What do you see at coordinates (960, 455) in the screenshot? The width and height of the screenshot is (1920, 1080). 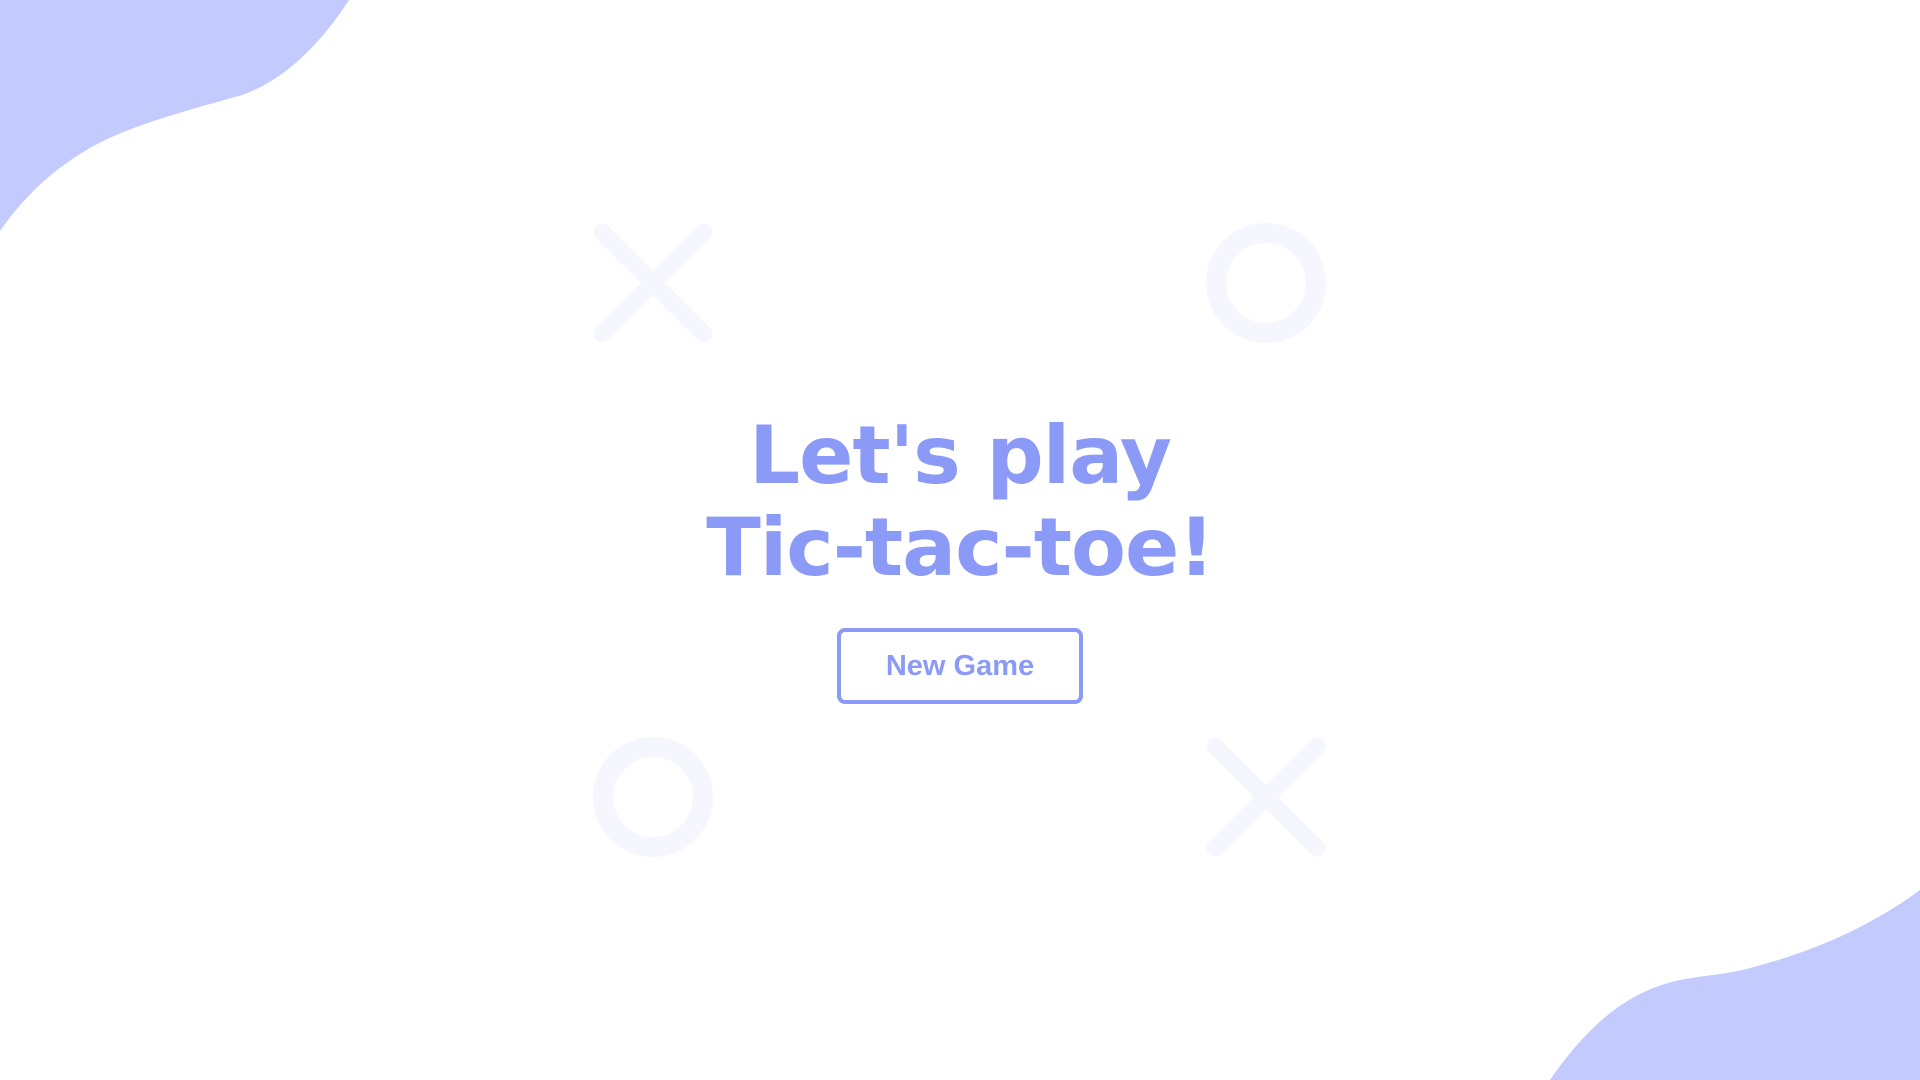 I see `title-line-1: Let's play` at bounding box center [960, 455].